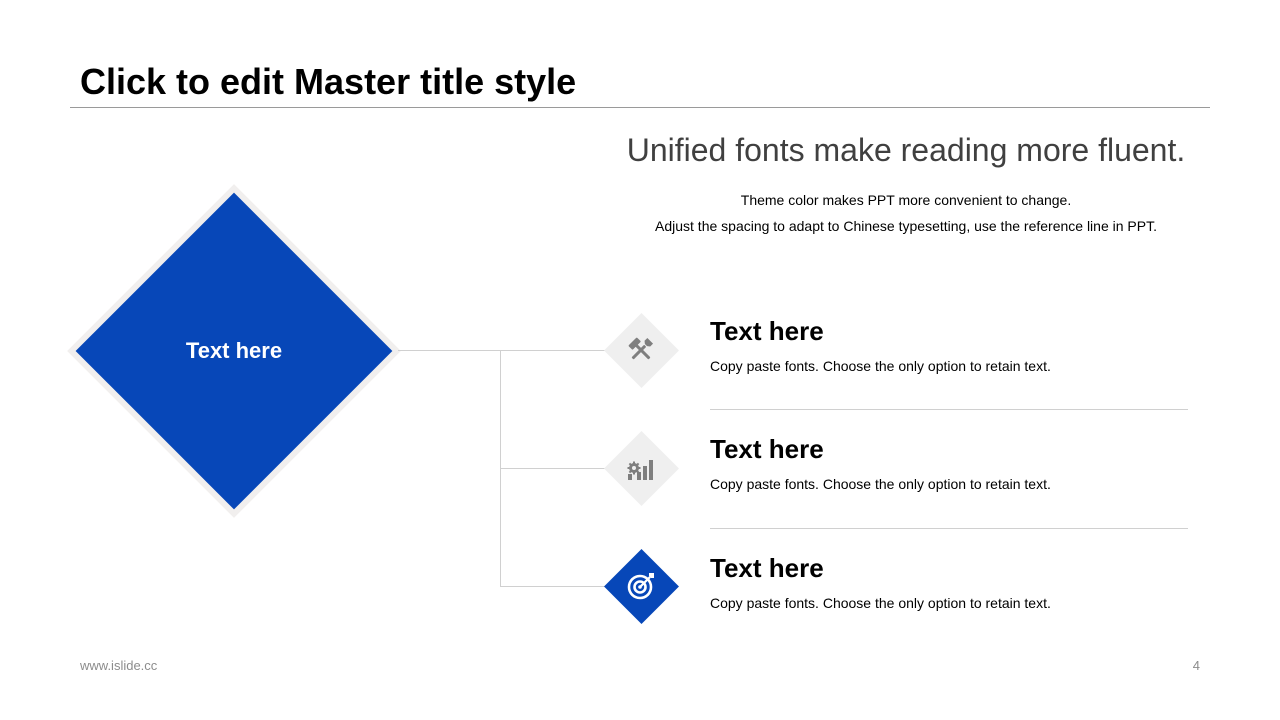 Image resolution: width=1280 pixels, height=720 pixels. I want to click on main-diamond: Text here, so click(234, 351).